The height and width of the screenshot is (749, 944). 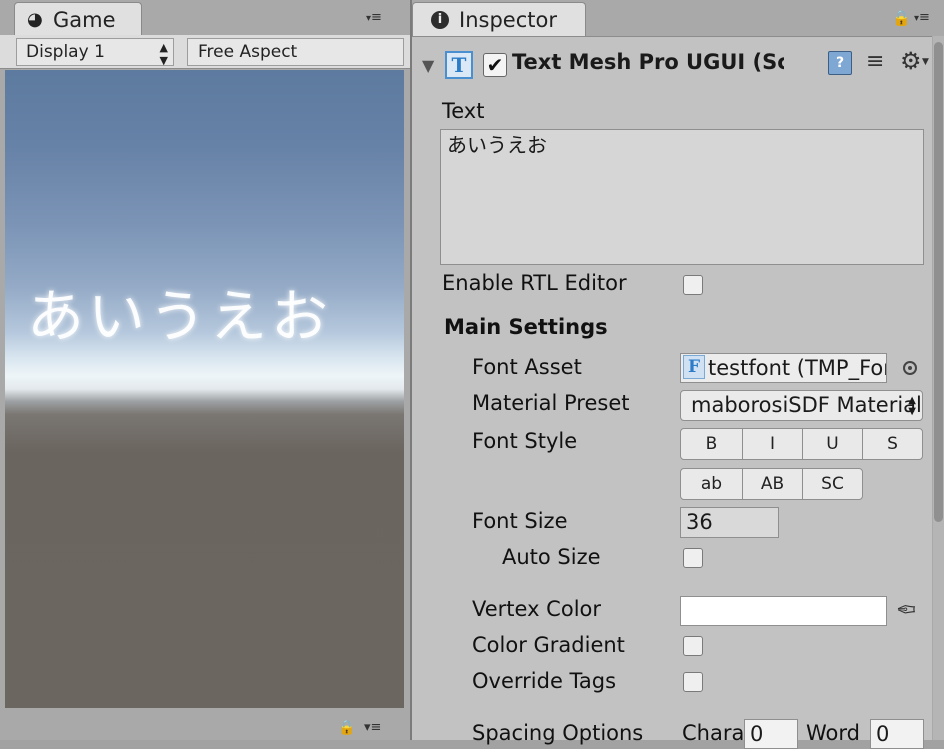 I want to click on font-style-label: Font Style, so click(x=525, y=441).